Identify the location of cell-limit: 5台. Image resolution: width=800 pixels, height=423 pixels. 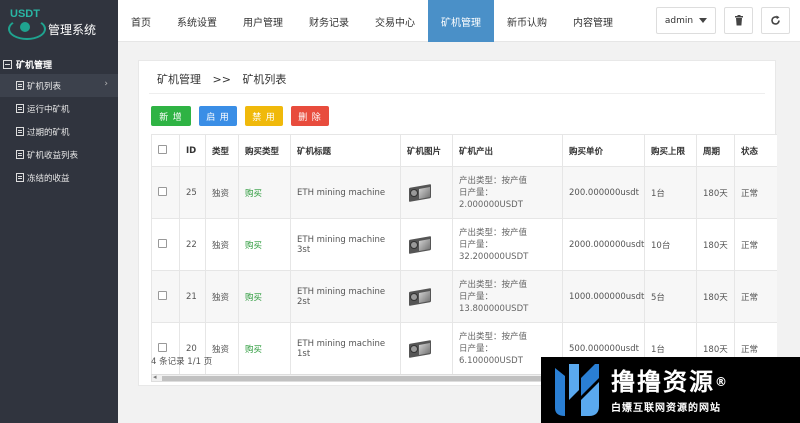
(670, 296).